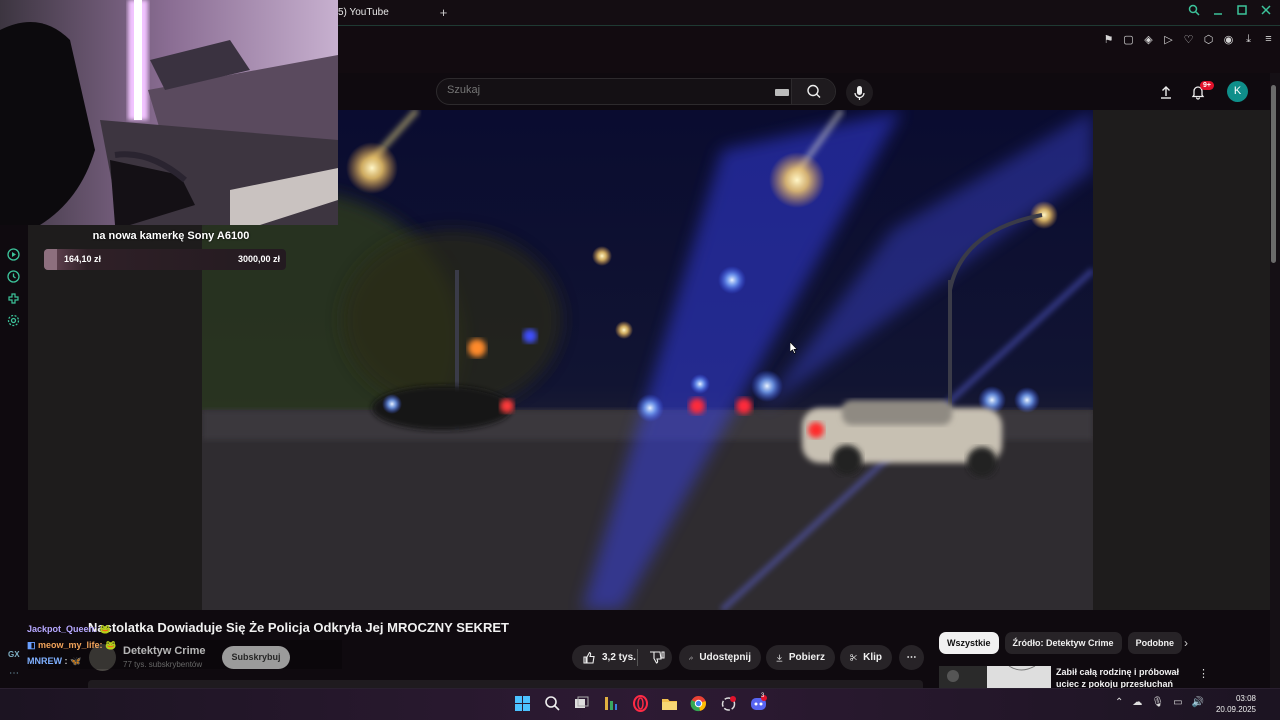 This screenshot has height=720, width=1280. I want to click on chip-all: Wszystkie, so click(969, 643).